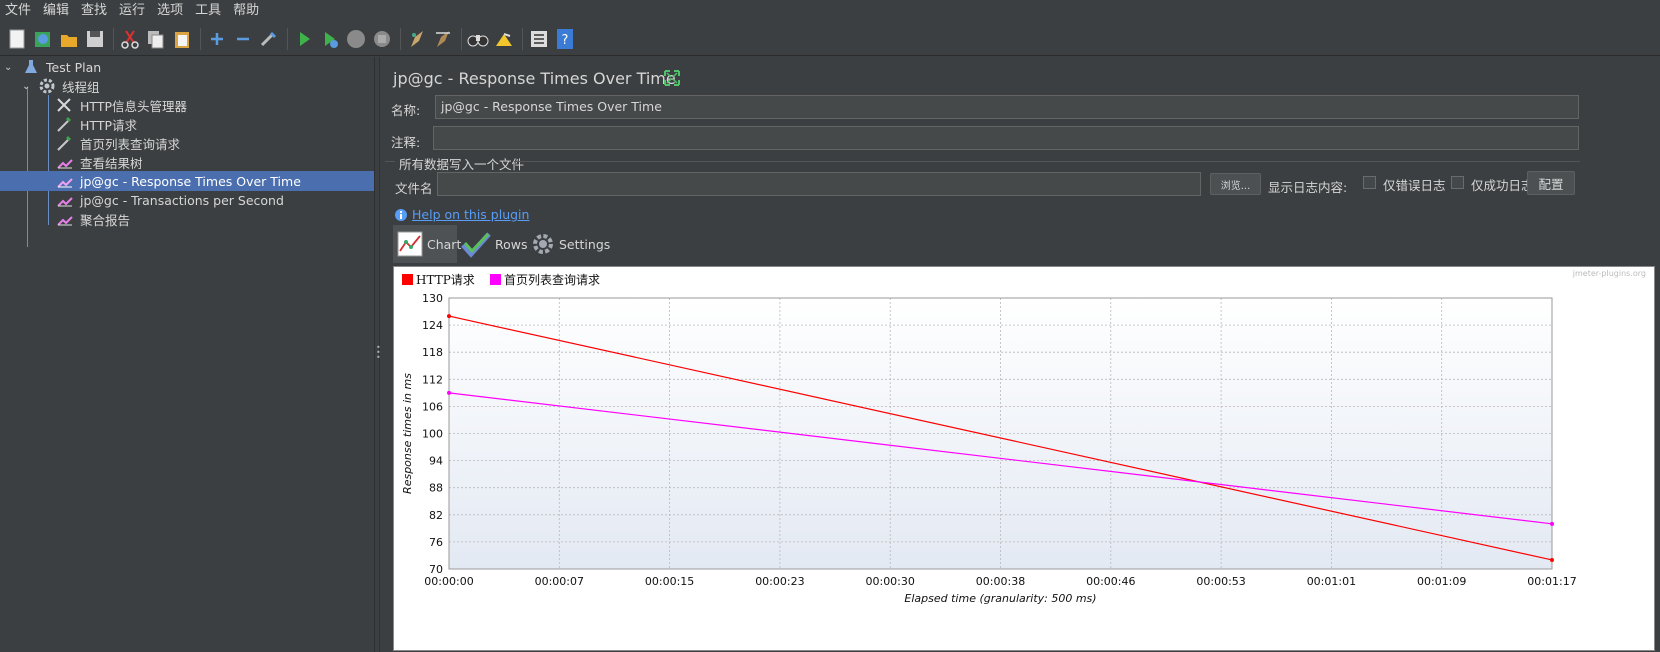 Image resolution: width=1660 pixels, height=652 pixels. I want to click on x-tick-label: 00:00:46, so click(1110, 581).